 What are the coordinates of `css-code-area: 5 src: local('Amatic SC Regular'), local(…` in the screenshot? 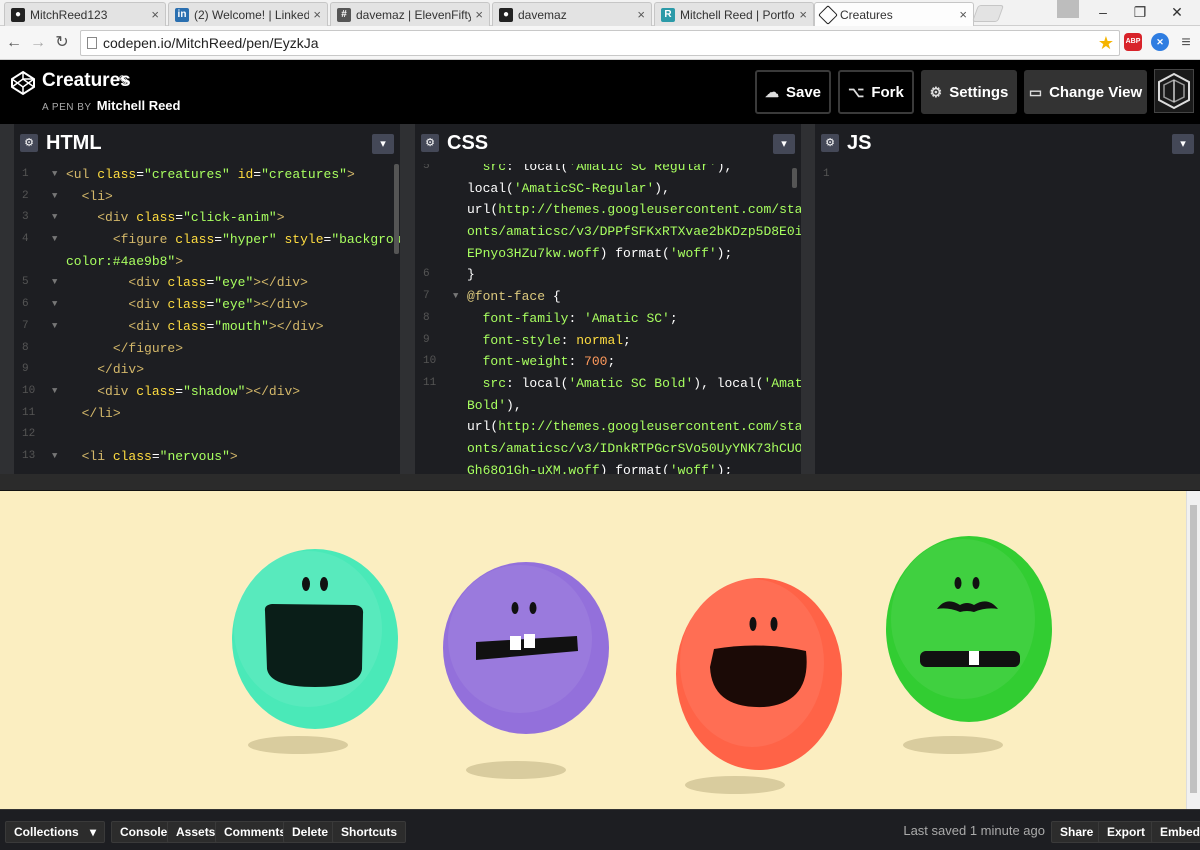 It's located at (608, 319).